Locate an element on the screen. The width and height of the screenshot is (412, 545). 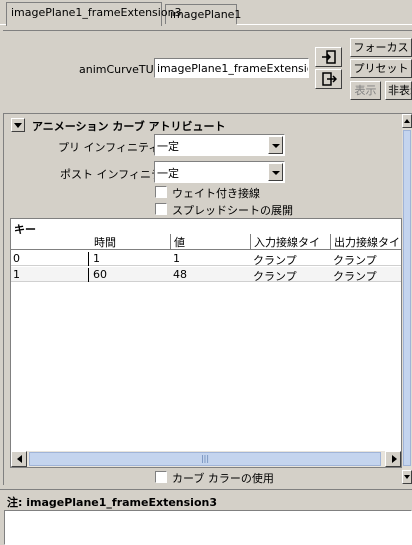
weighted-tangents-label: ウェイト付き接線 is located at coordinates (216, 193).